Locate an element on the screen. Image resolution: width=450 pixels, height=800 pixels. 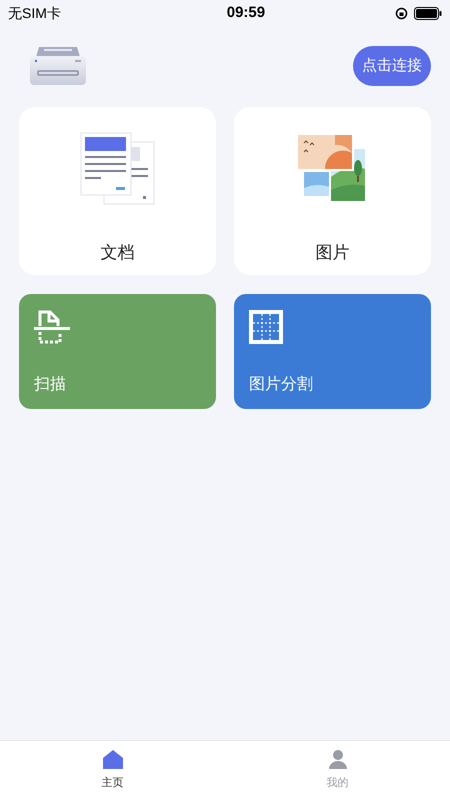
connect-button: 点击连接 is located at coordinates (392, 66).